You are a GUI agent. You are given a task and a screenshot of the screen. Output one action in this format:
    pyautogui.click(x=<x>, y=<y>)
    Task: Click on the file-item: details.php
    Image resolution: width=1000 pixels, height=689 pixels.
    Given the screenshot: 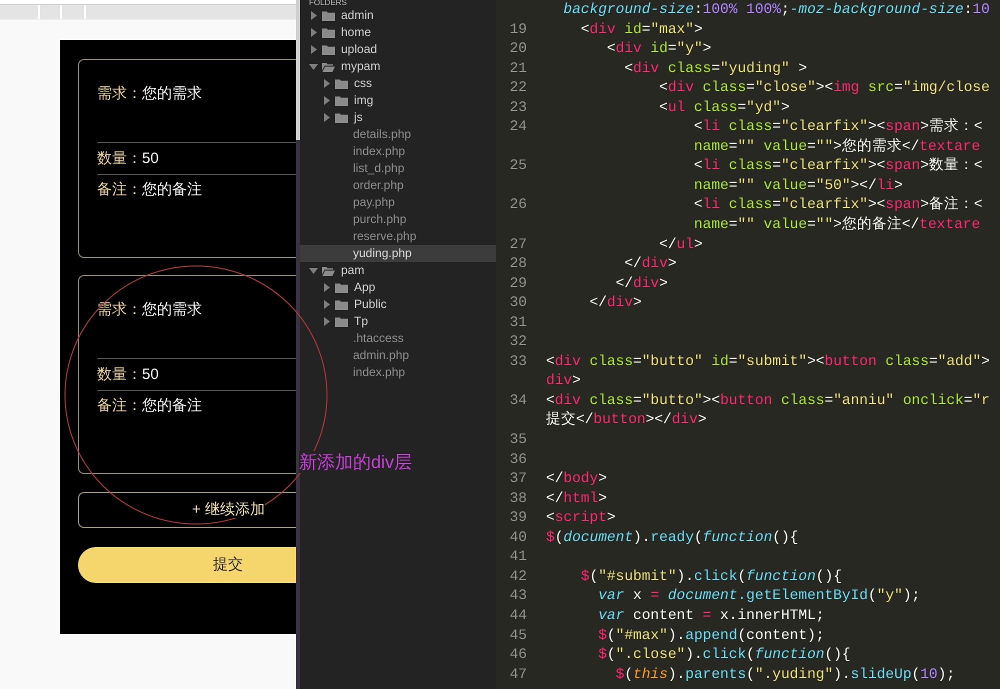 What is the action you would take?
    pyautogui.click(x=398, y=134)
    